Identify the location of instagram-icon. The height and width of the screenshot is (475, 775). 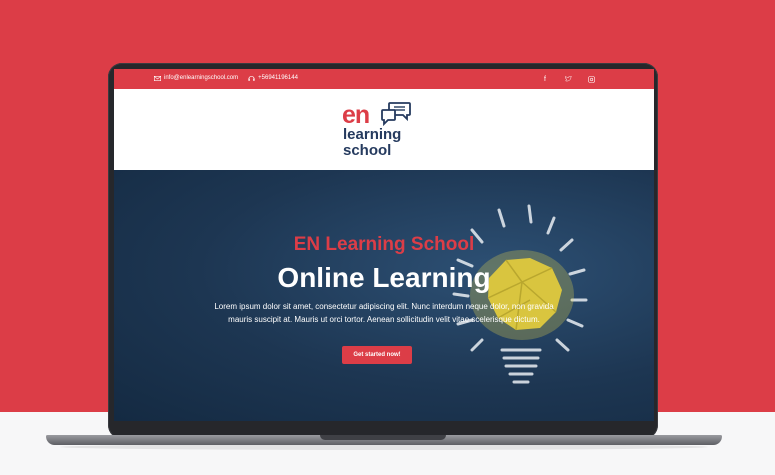
(591, 79).